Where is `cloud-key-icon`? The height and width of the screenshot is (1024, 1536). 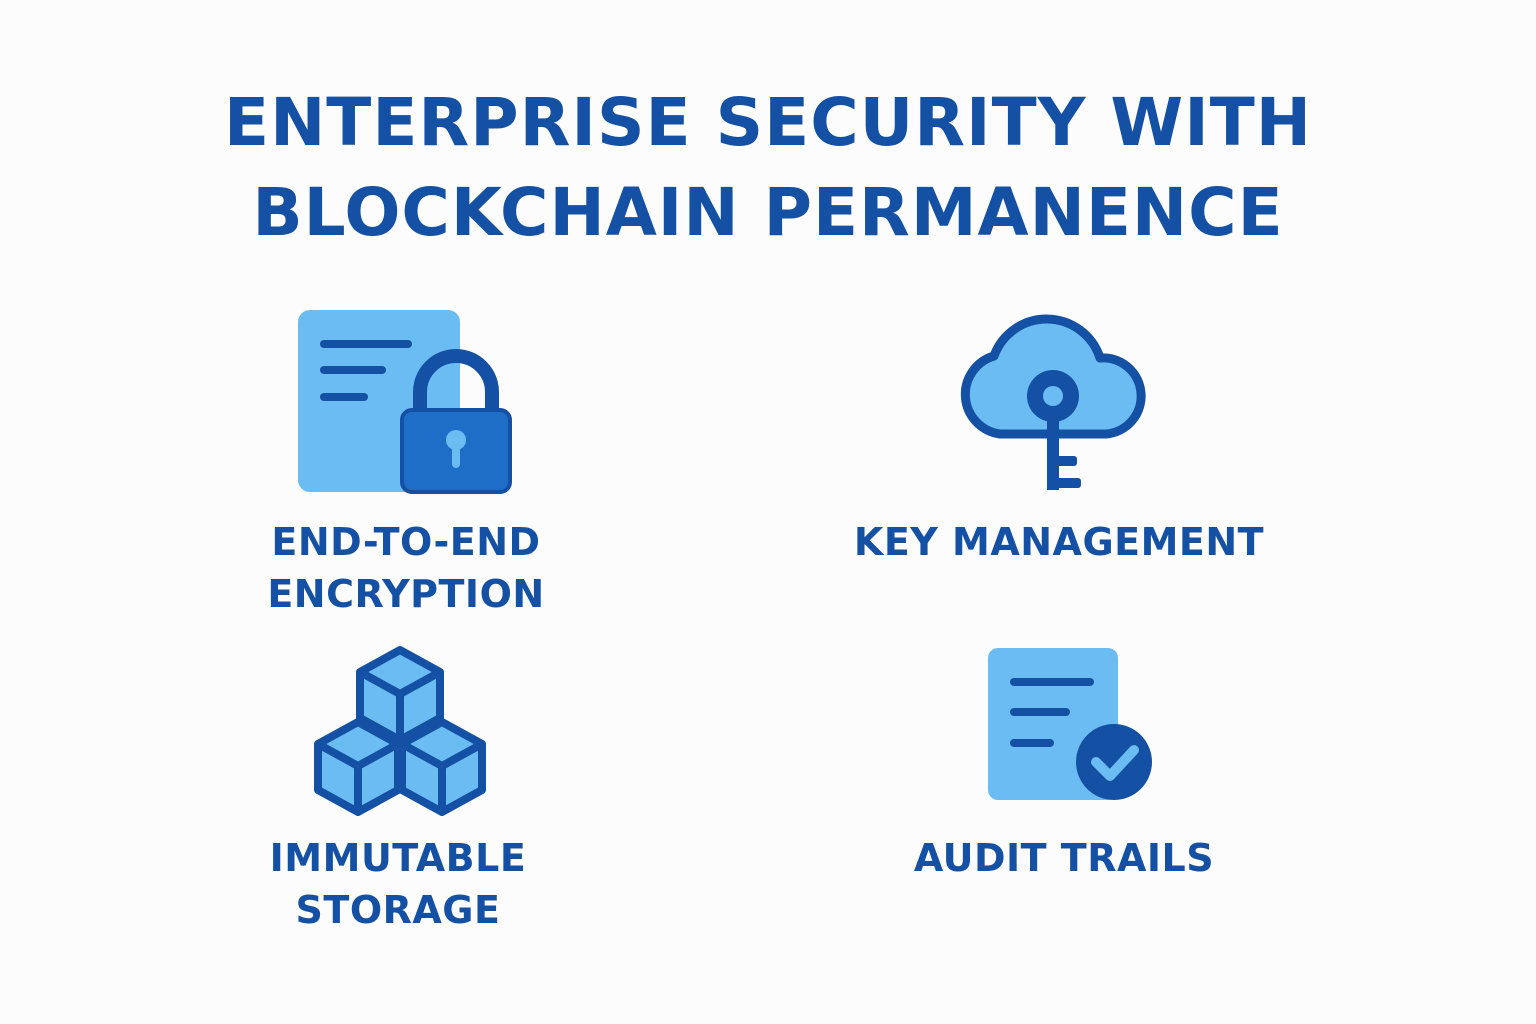
cloud-key-icon is located at coordinates (1053, 402).